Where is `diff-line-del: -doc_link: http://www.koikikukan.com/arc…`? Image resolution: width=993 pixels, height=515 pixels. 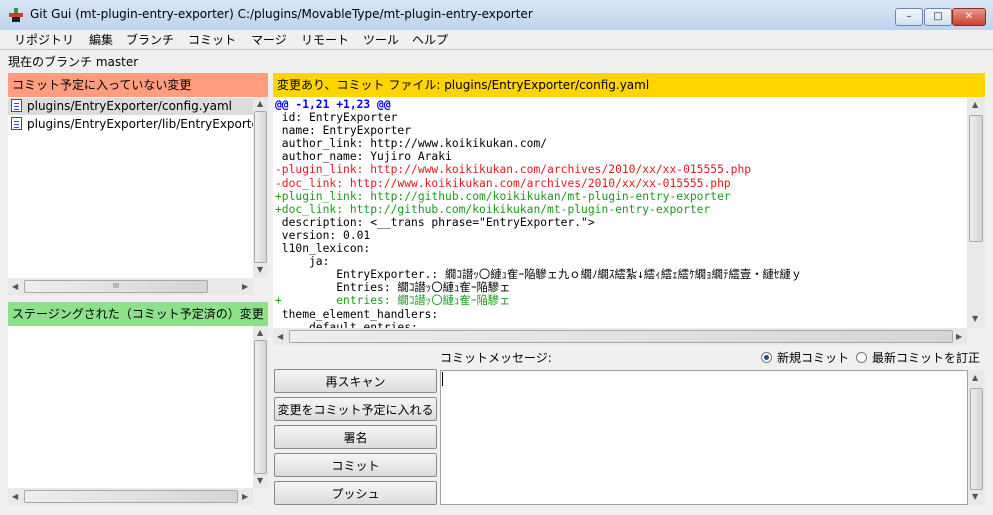 diff-line-del: -doc_link: http://www.koikikukan.com/arc… is located at coordinates (503, 183).